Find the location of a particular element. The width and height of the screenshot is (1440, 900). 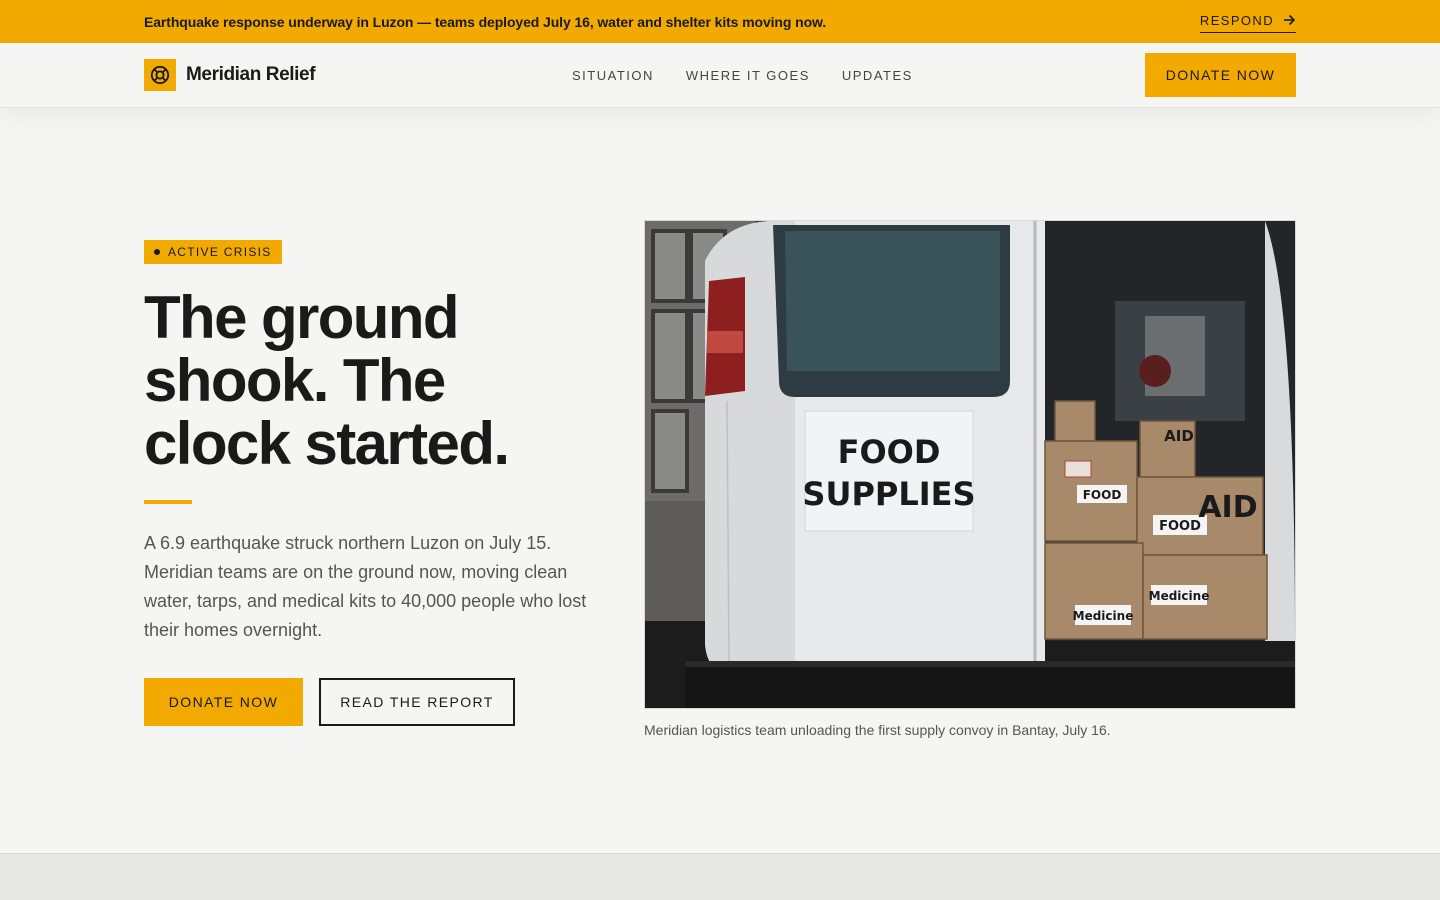

badge-dot-icon is located at coordinates (157, 252).